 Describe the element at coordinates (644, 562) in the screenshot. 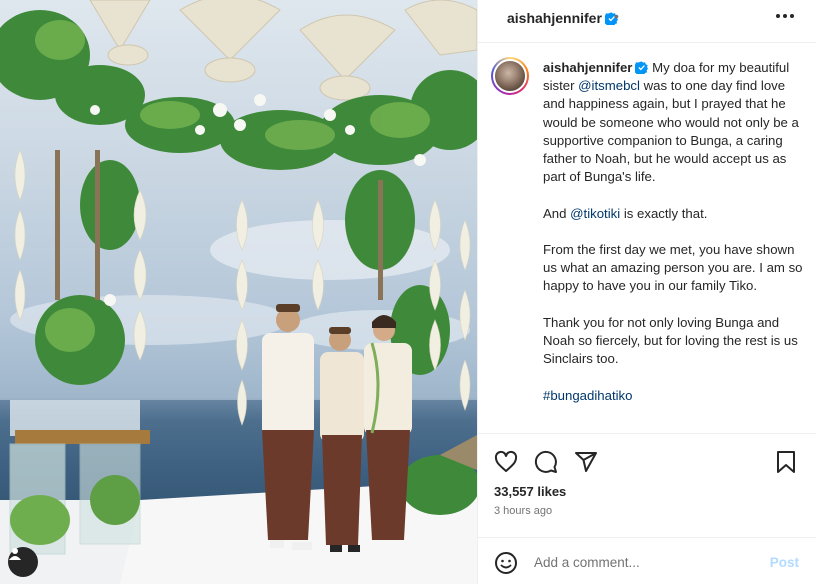

I see `comment-input` at that location.